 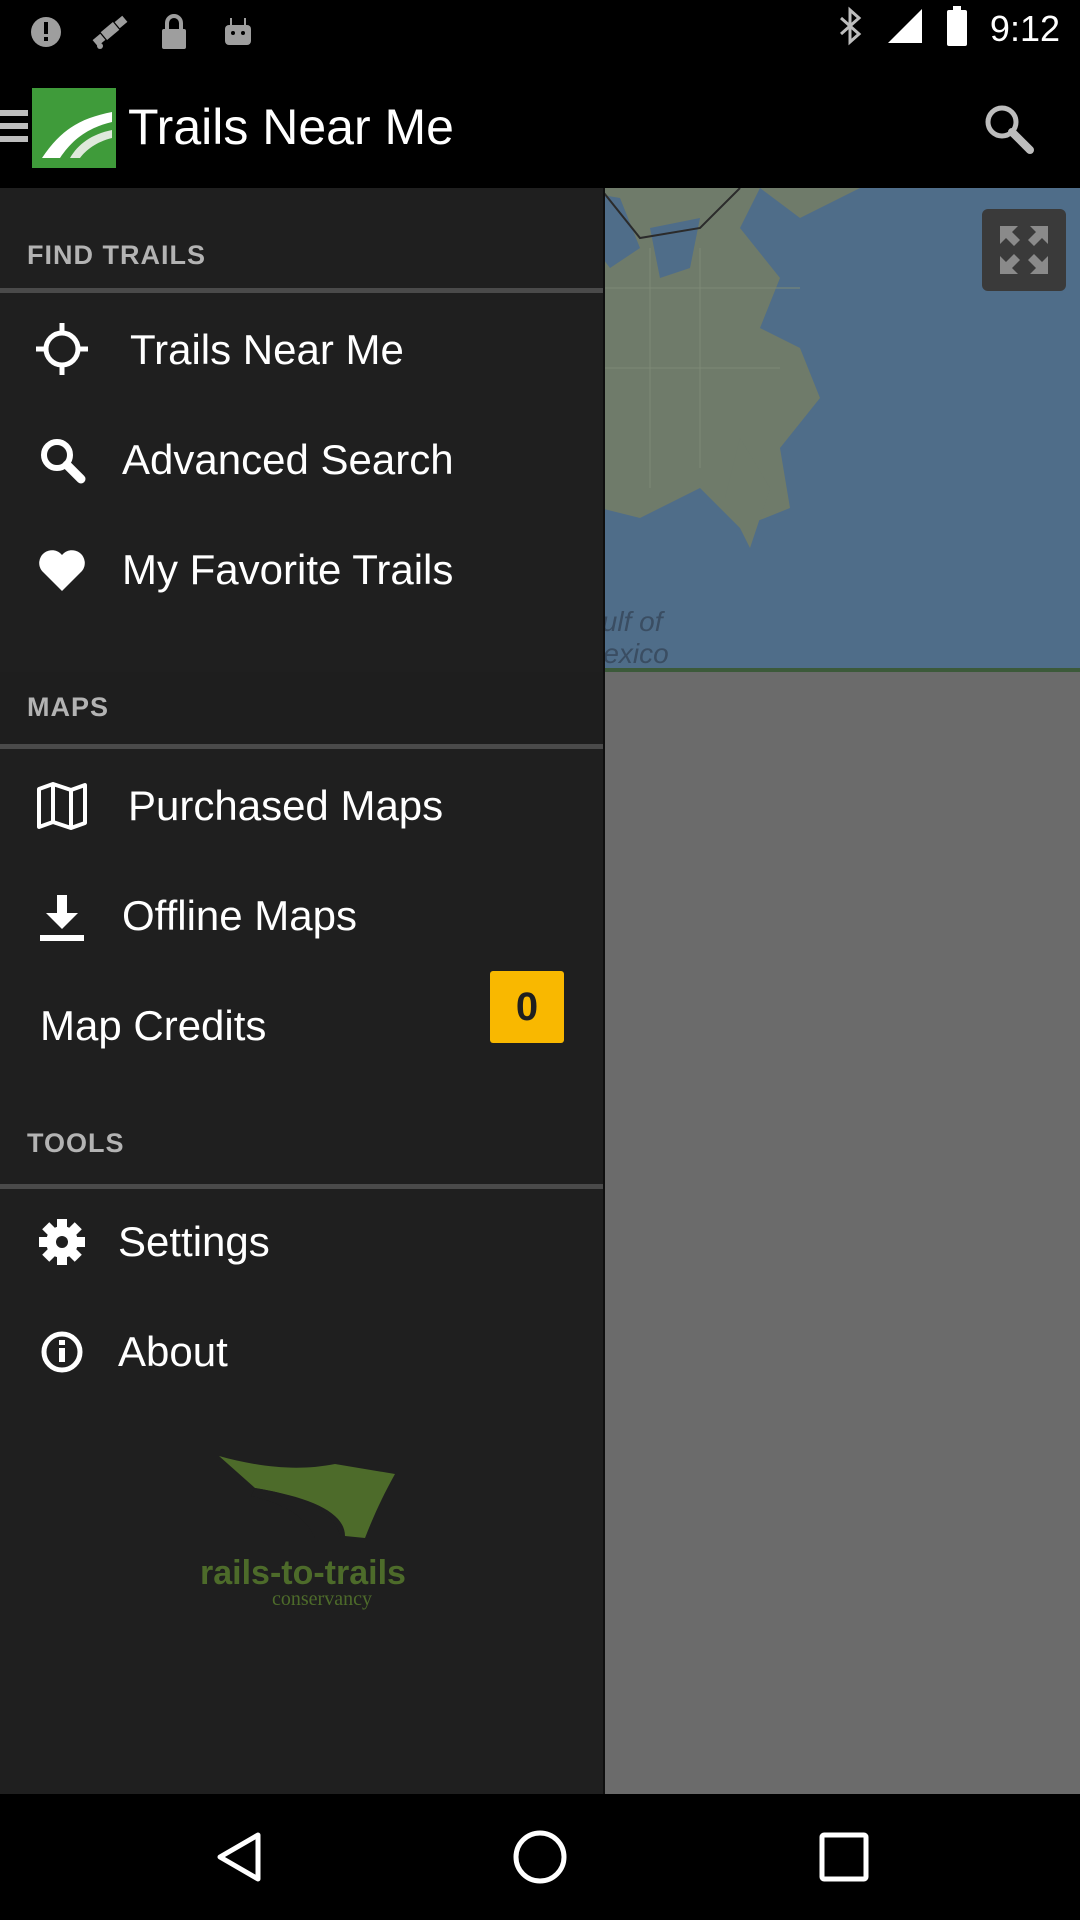 What do you see at coordinates (527, 1007) in the screenshot?
I see `map-credits-count-badge: 0` at bounding box center [527, 1007].